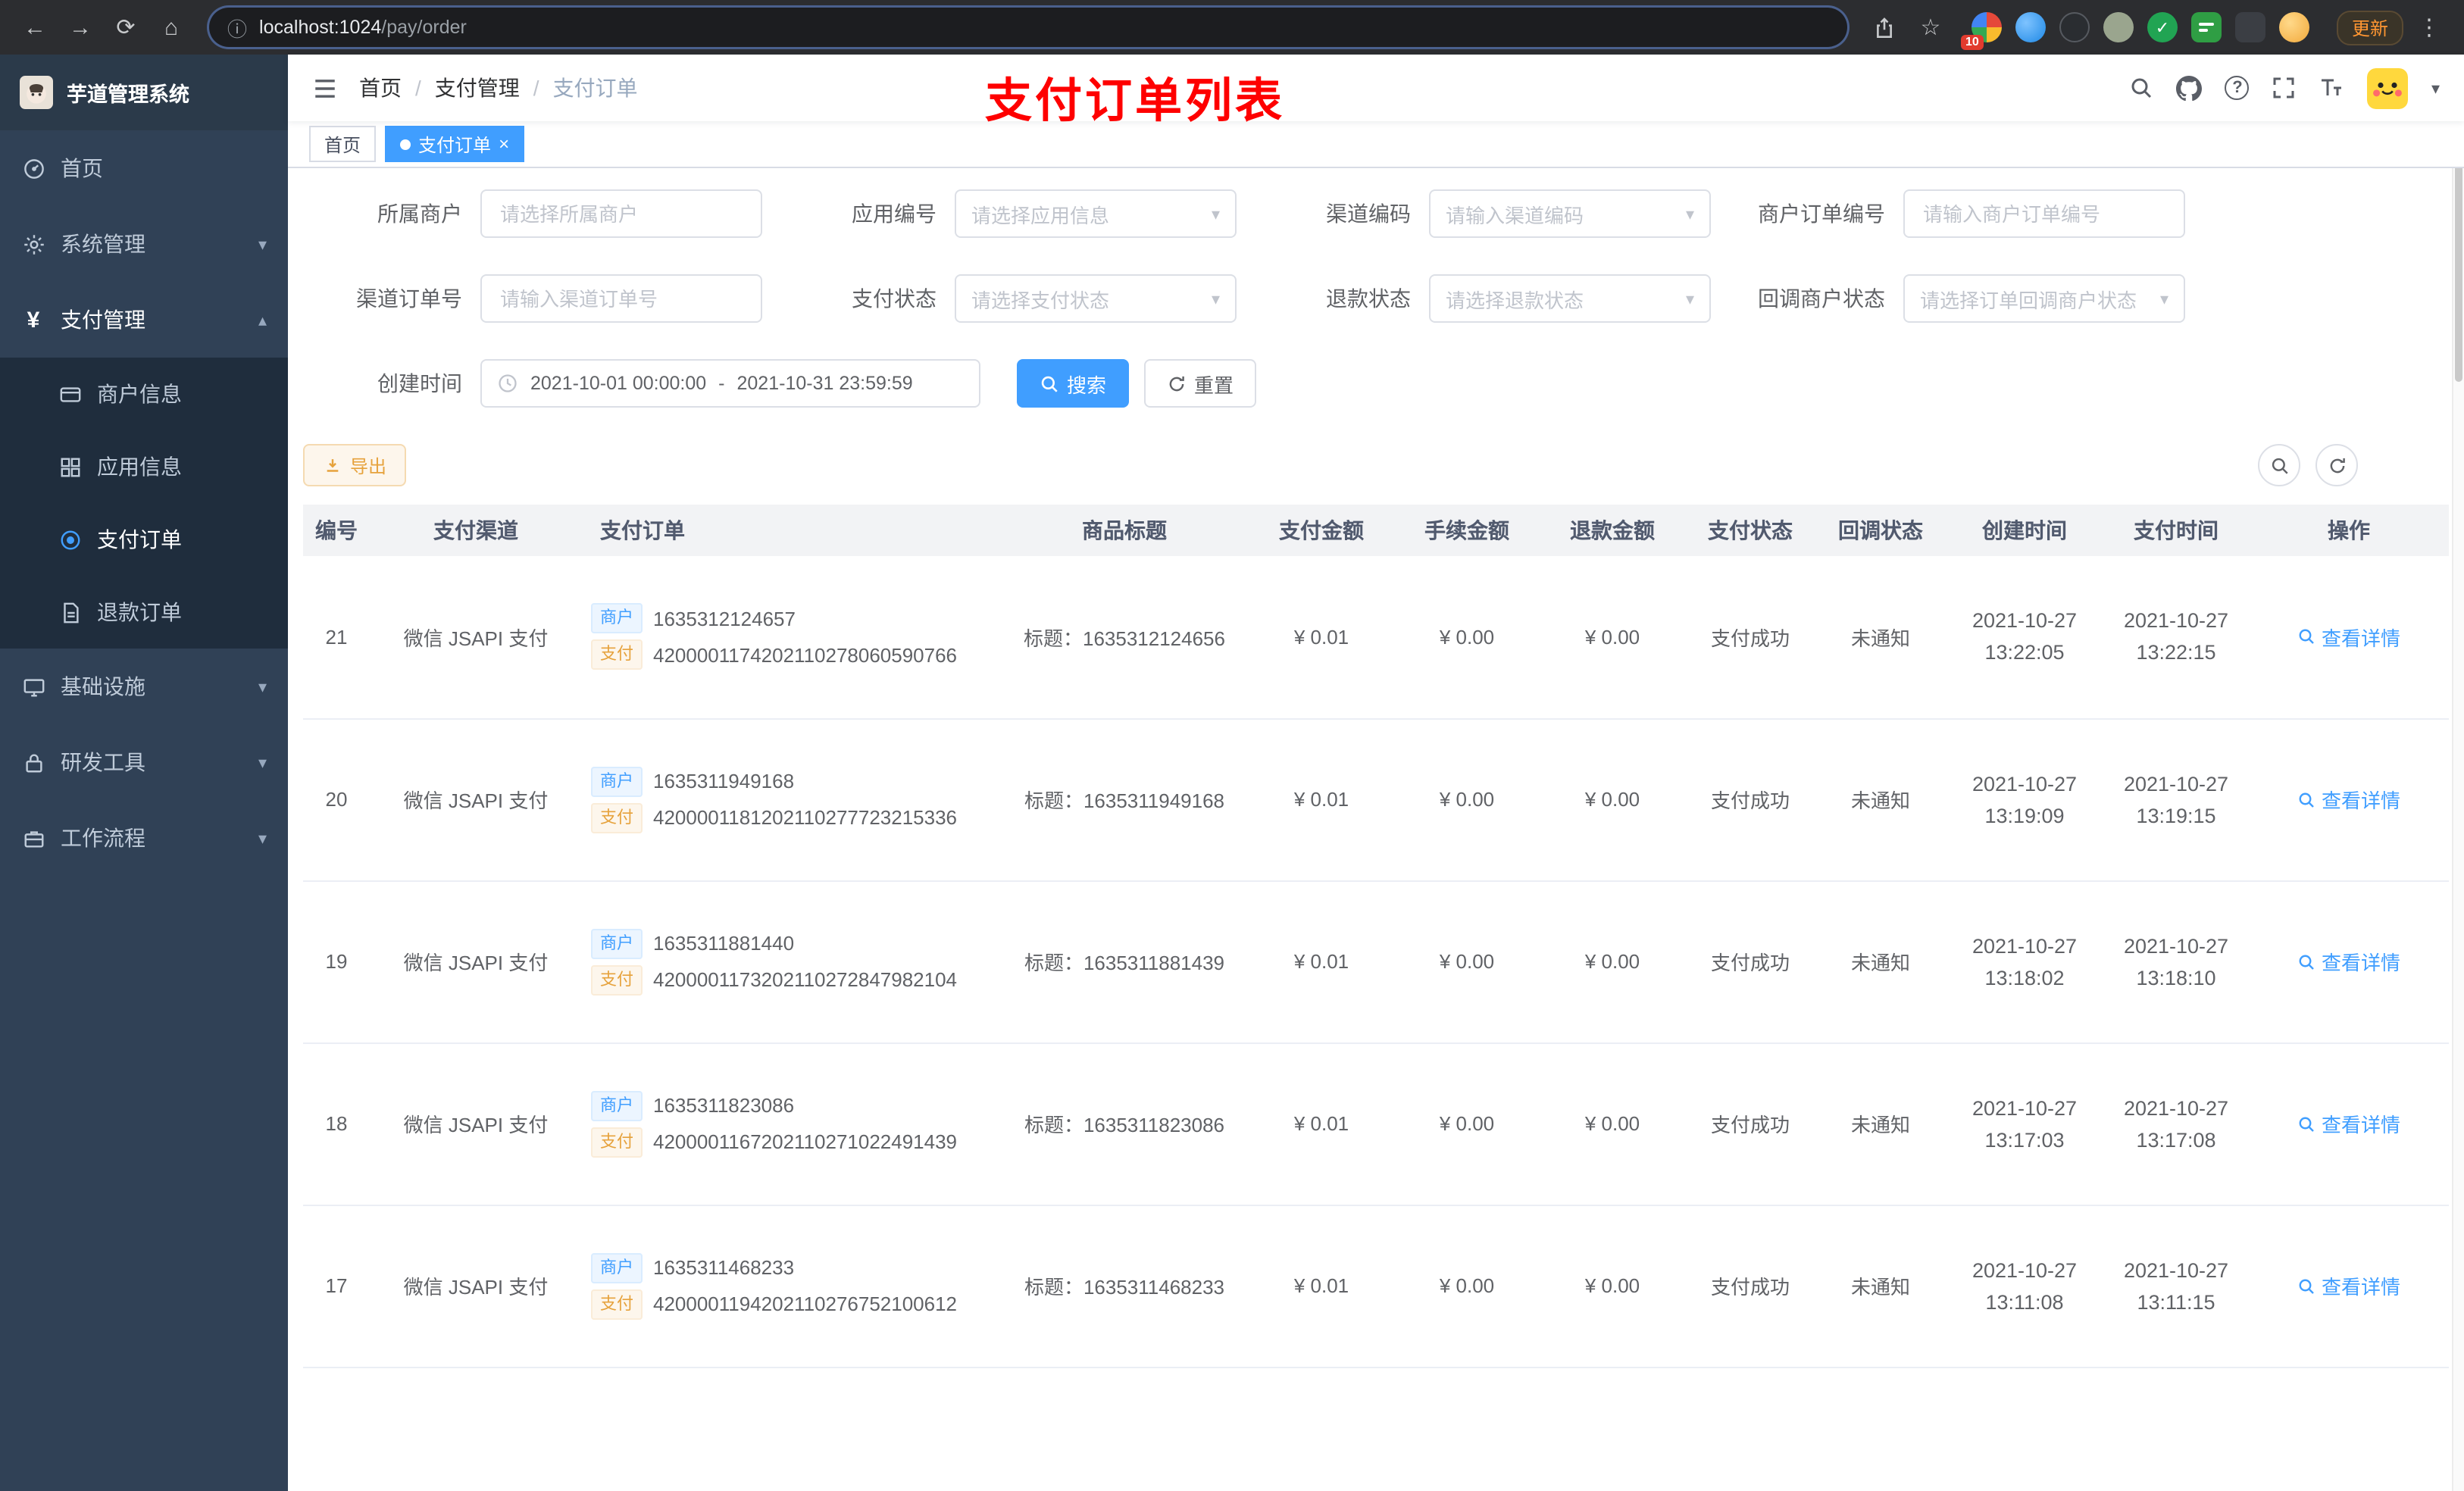 Image resolution: width=2464 pixels, height=1491 pixels. What do you see at coordinates (2429, 27) in the screenshot?
I see `browser-menu-icon: ⋮` at bounding box center [2429, 27].